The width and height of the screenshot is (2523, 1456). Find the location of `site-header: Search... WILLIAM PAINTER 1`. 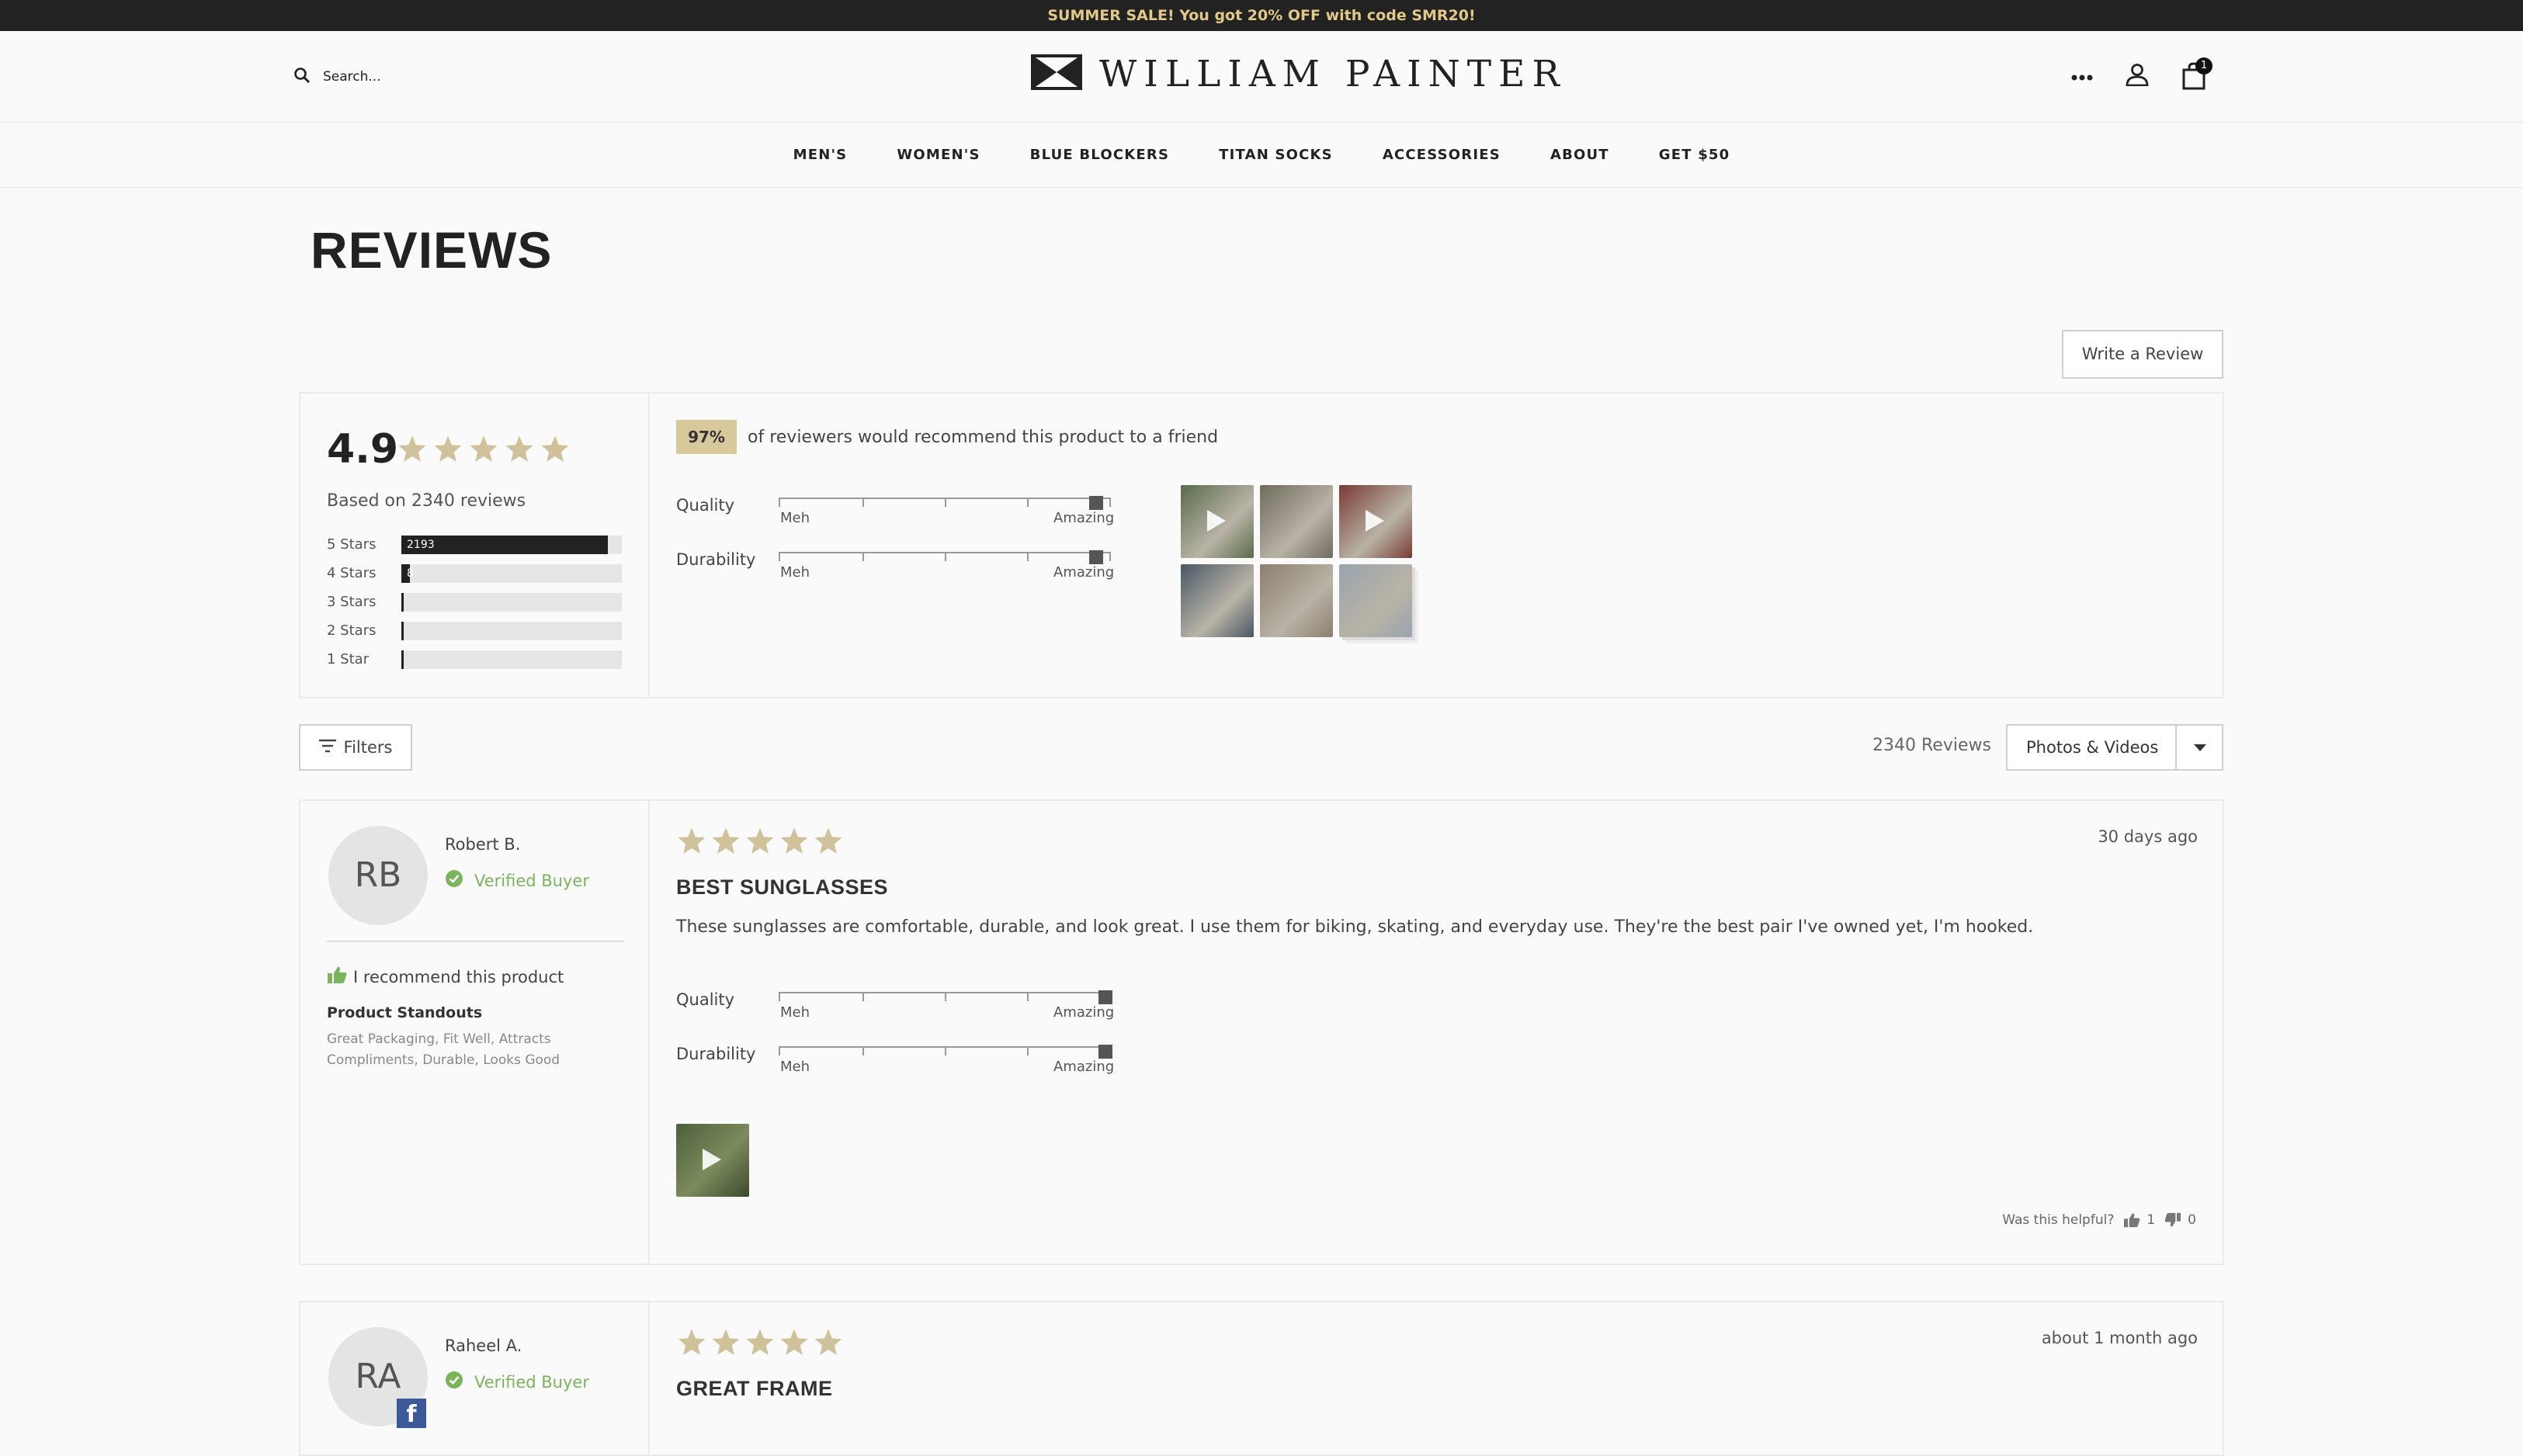

site-header: Search... WILLIAM PAINTER 1 is located at coordinates (1261, 77).